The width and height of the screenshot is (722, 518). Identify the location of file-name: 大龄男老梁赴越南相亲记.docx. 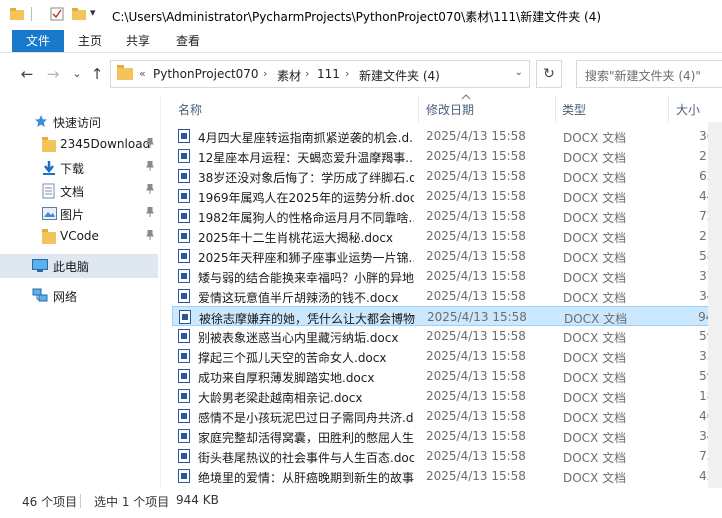
(280, 398).